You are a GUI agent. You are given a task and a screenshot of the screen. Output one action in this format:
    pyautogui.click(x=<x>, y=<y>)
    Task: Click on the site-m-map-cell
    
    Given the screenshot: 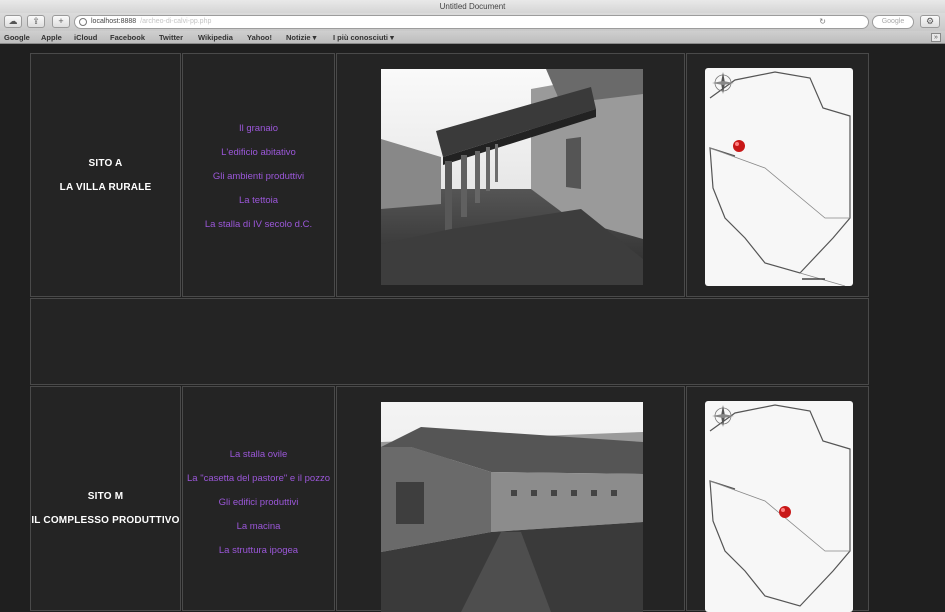 What is the action you would take?
    pyautogui.click(x=777, y=499)
    